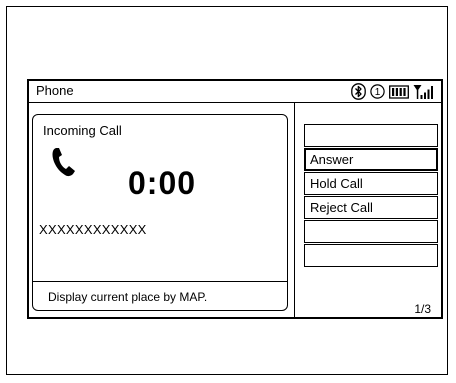  What do you see at coordinates (162, 183) in the screenshot?
I see `call-timer: 0:00` at bounding box center [162, 183].